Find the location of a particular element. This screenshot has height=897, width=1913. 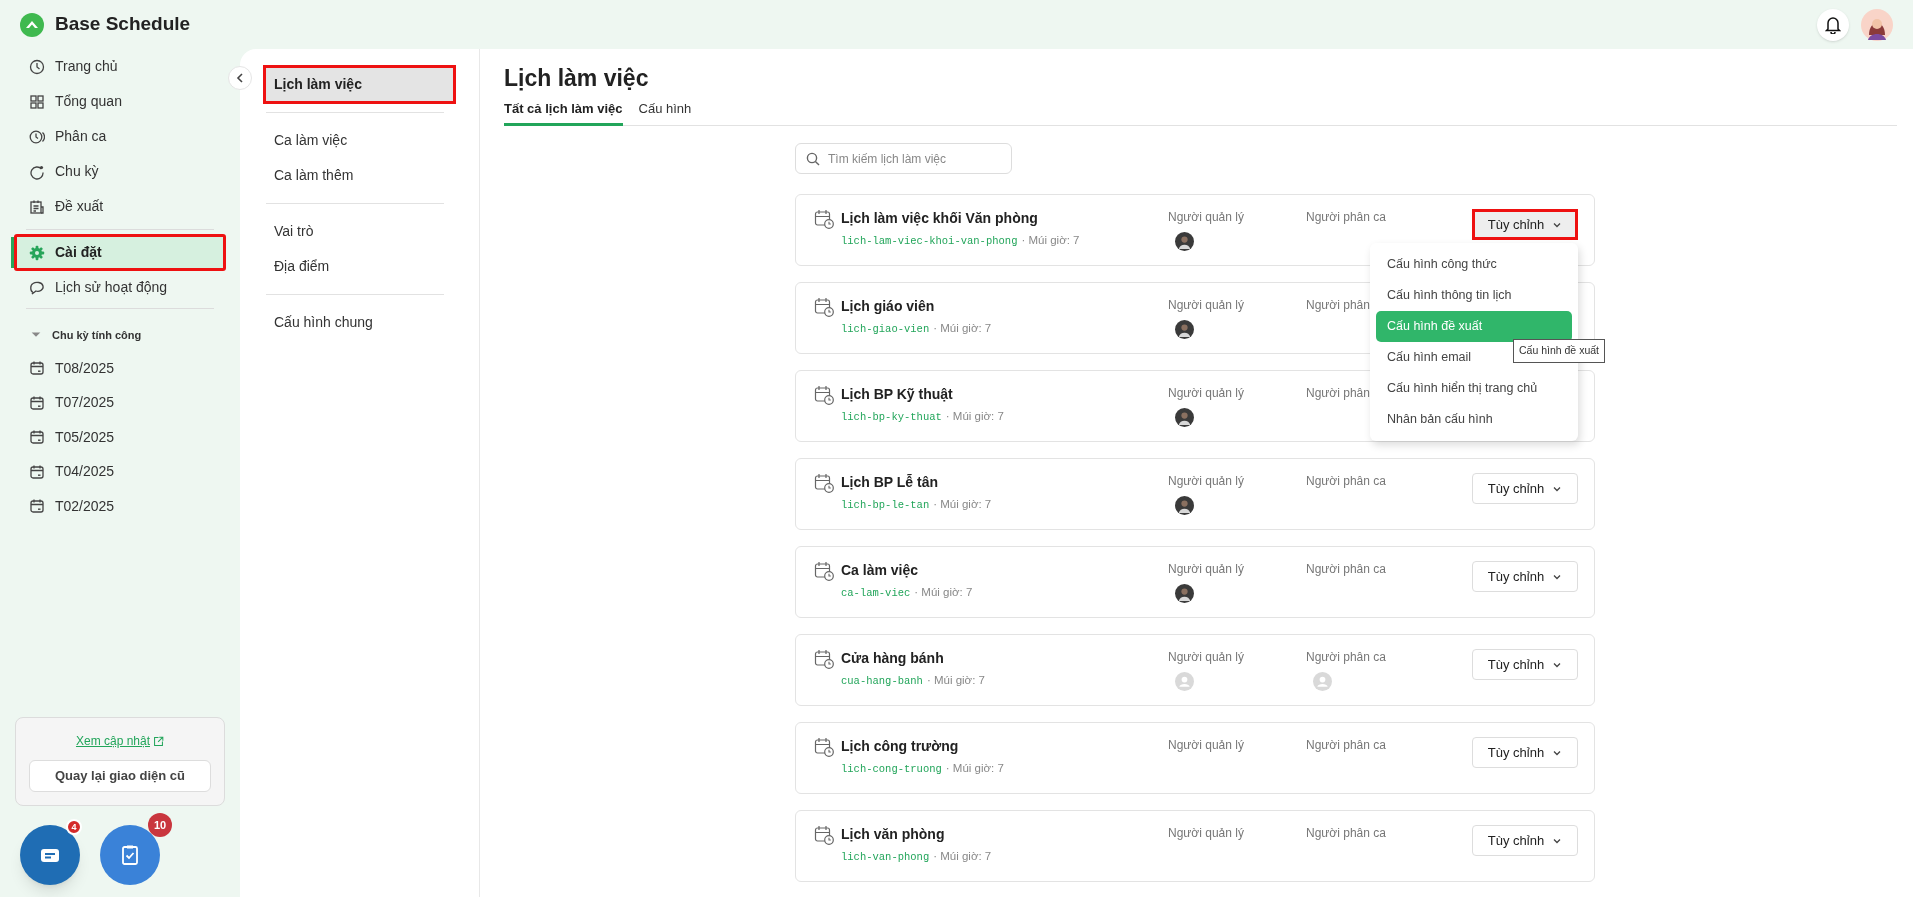

schedule-slug: lich-bp-le-tan is located at coordinates (885, 505).